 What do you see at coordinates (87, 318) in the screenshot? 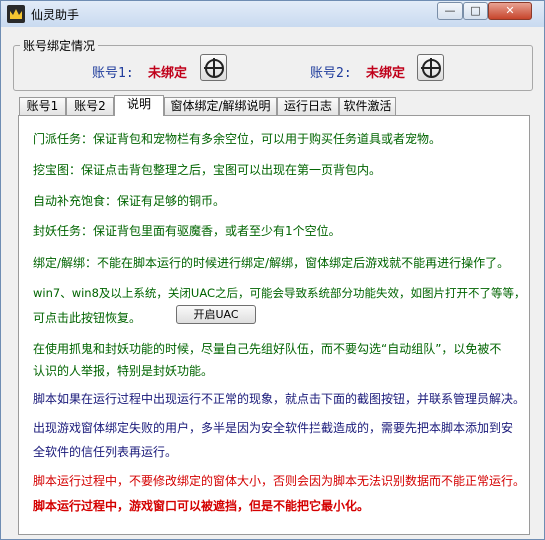
I see `instruction-line: 可点击此按钮恢复。` at bounding box center [87, 318].